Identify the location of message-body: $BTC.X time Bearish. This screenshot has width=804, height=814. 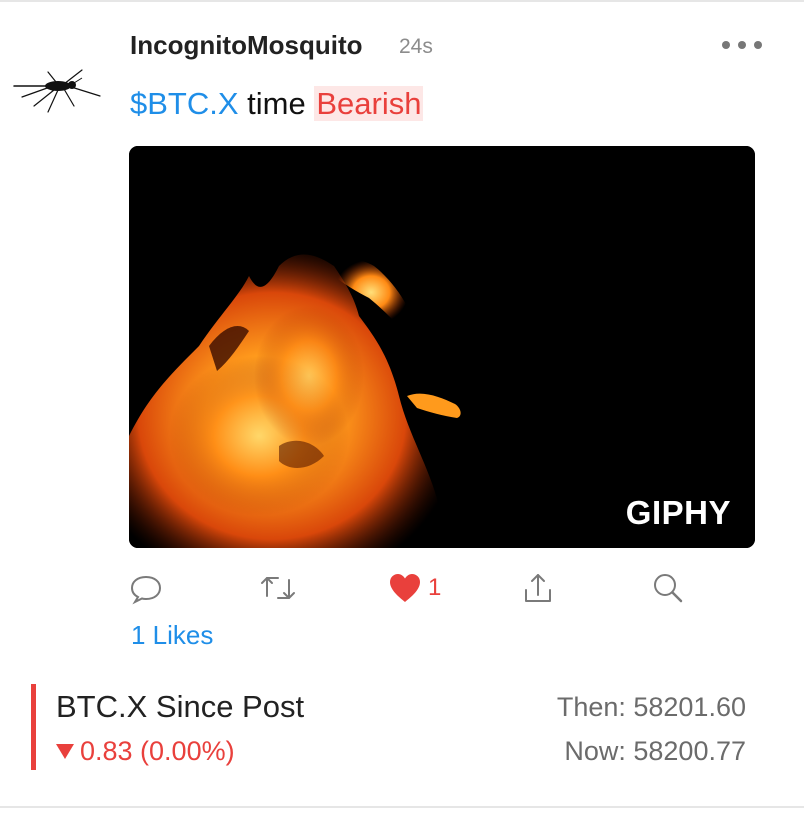
(277, 104).